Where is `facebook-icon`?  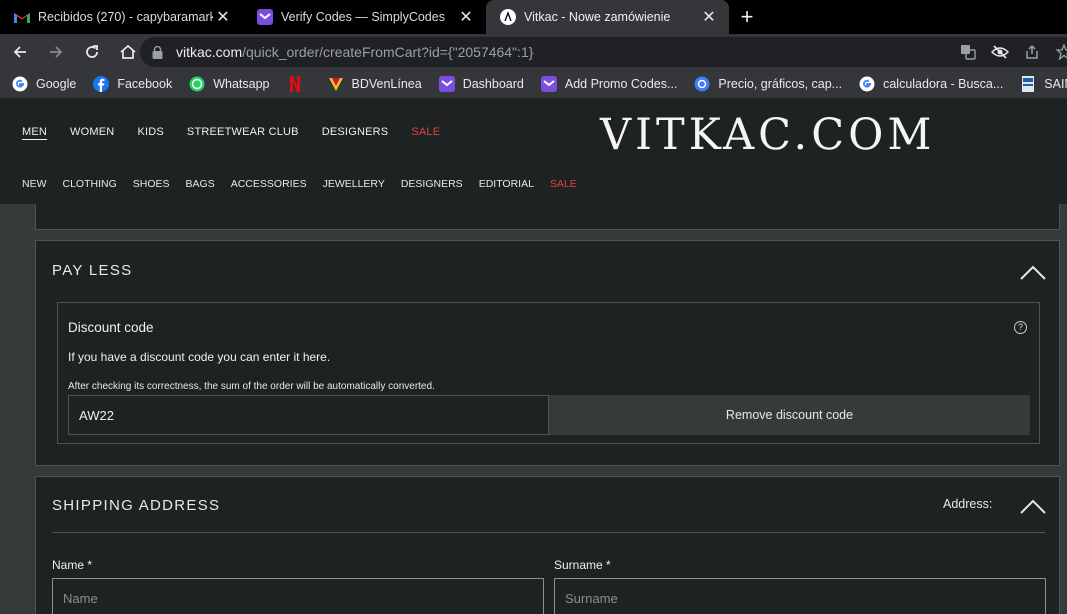
facebook-icon is located at coordinates (101, 84).